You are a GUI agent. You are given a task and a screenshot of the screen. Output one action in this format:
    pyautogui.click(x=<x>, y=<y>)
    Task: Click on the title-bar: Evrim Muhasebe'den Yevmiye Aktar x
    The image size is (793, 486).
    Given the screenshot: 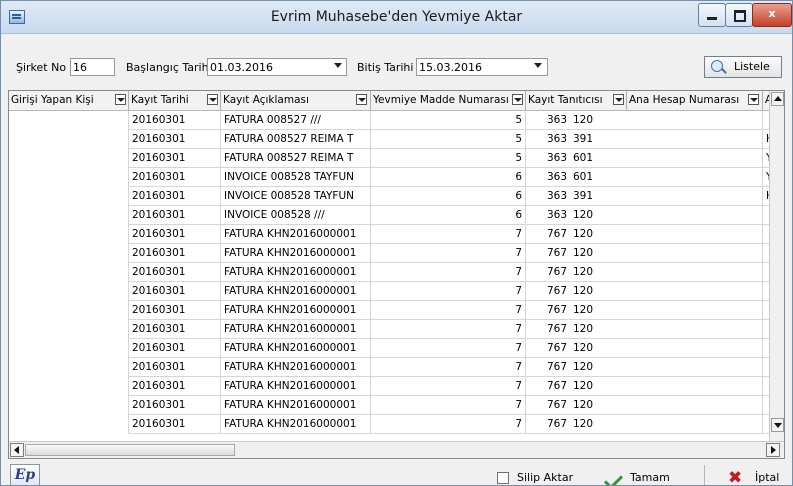 What is the action you would take?
    pyautogui.click(x=396, y=17)
    